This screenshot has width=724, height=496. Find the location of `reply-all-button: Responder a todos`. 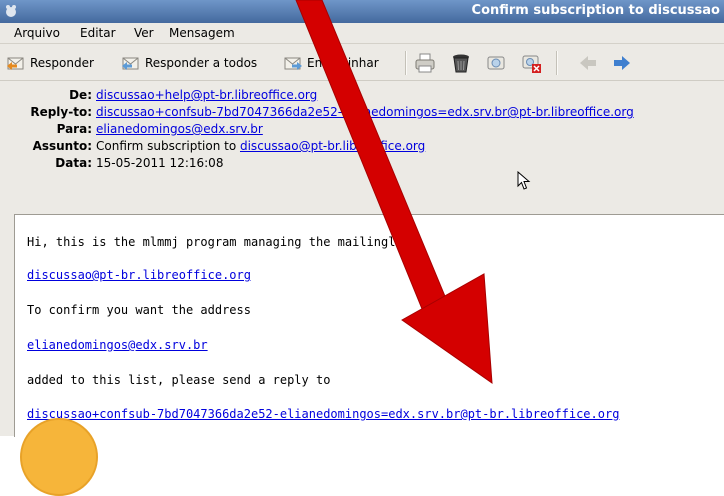

reply-all-button: Responder a todos is located at coordinates (189, 63).